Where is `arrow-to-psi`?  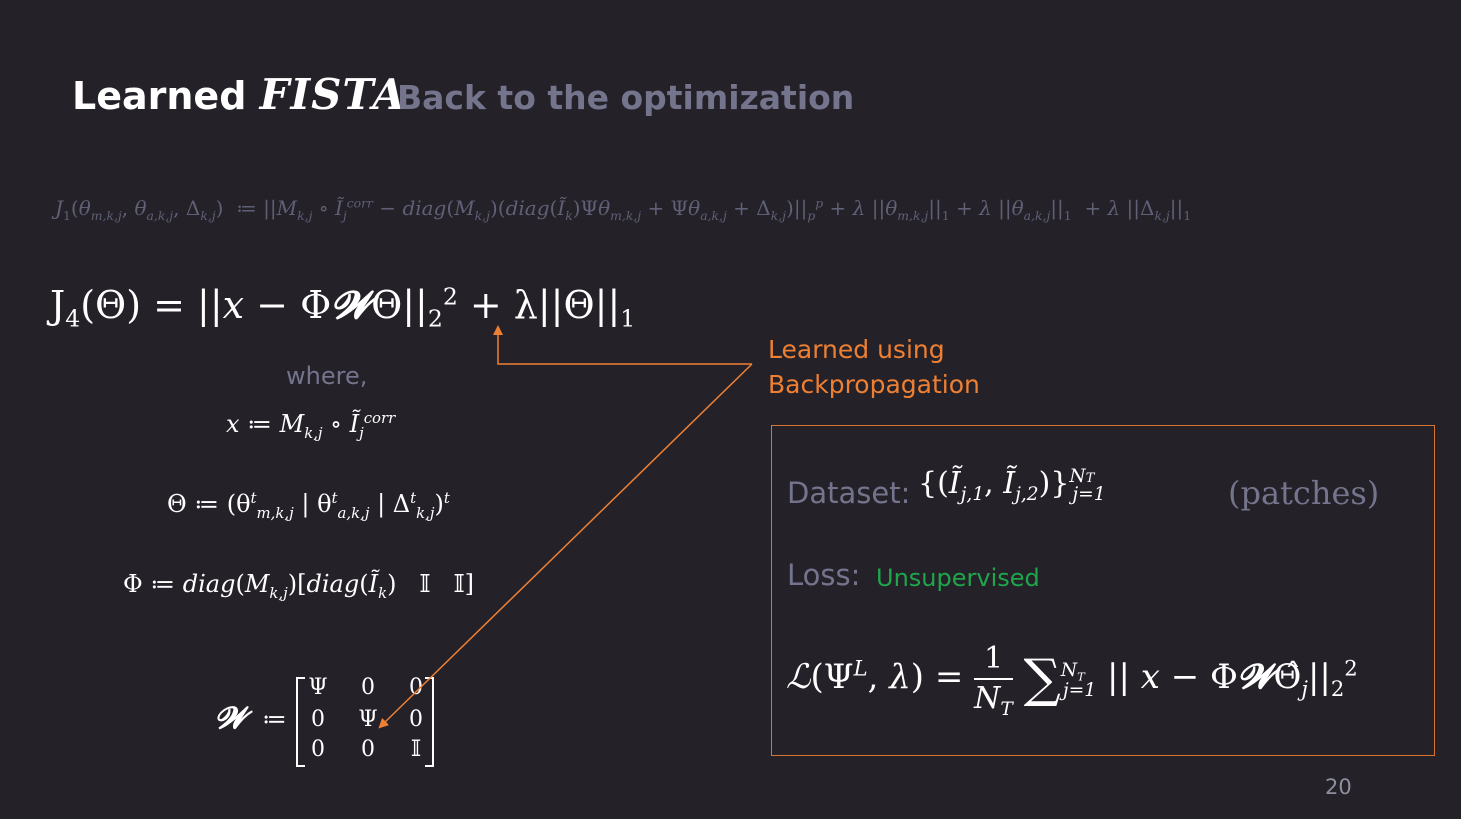
arrow-to-psi is located at coordinates (565, 546).